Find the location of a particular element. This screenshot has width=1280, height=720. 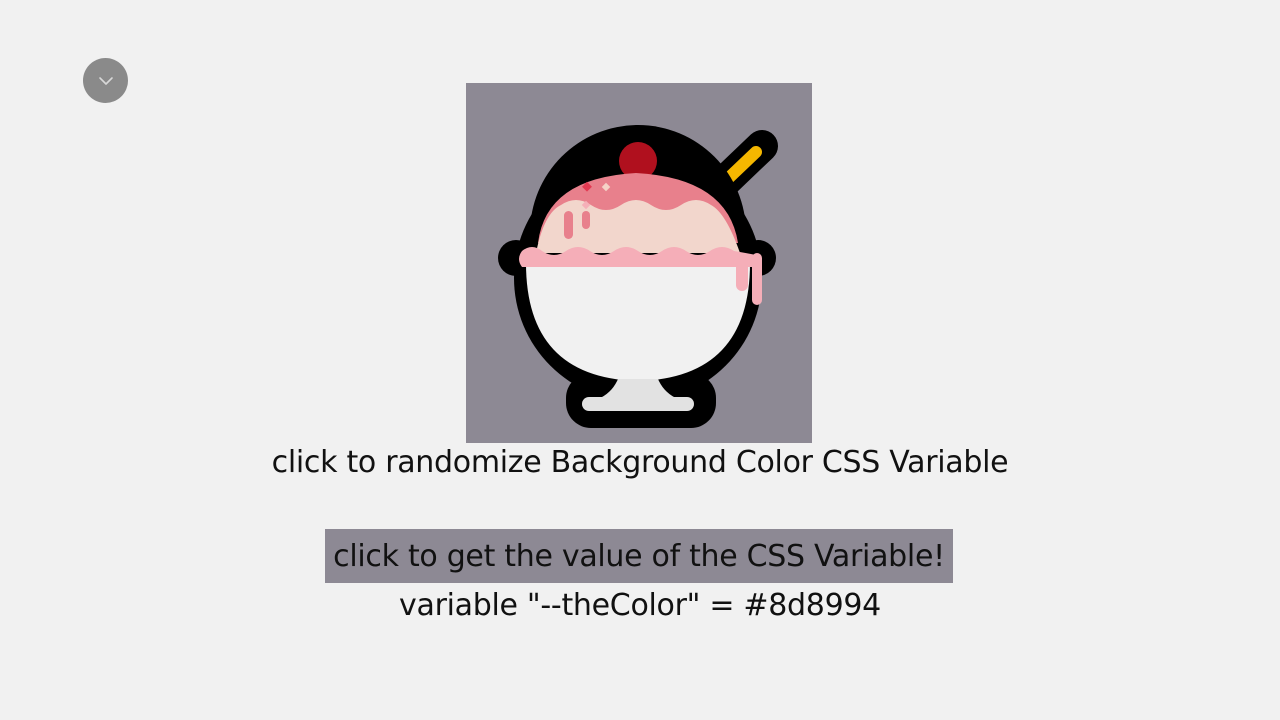

ice-cream-sundae-icon is located at coordinates (638, 276).